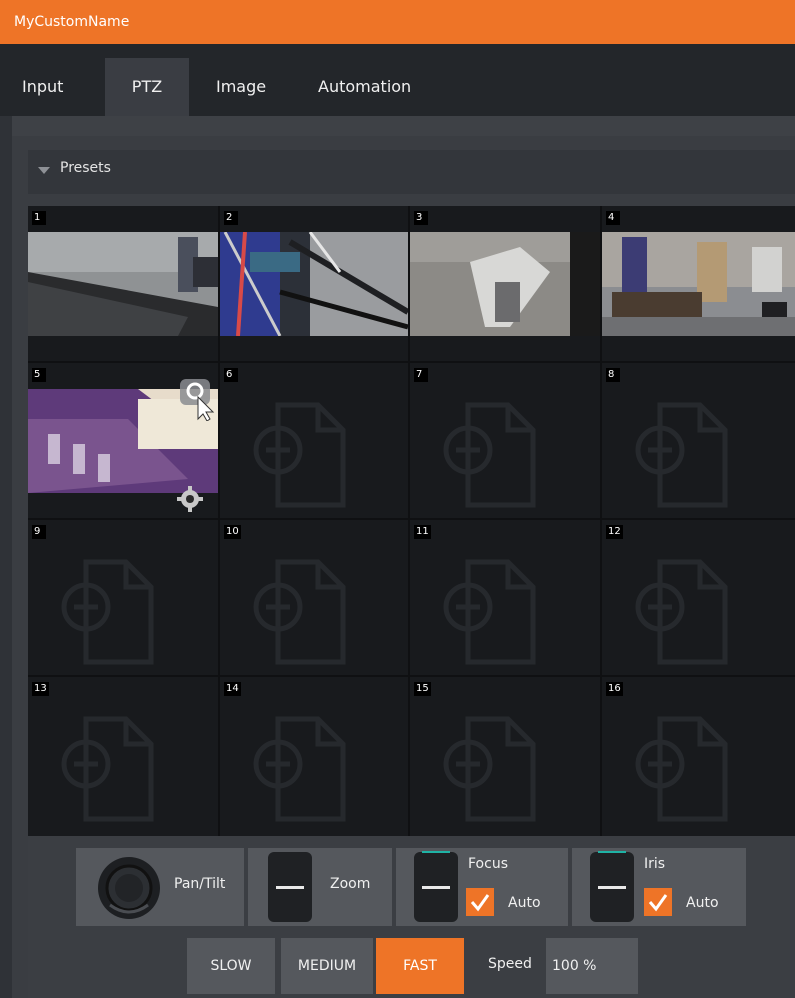  Describe the element at coordinates (39, 532) in the screenshot. I see `preset-number: 9` at that location.